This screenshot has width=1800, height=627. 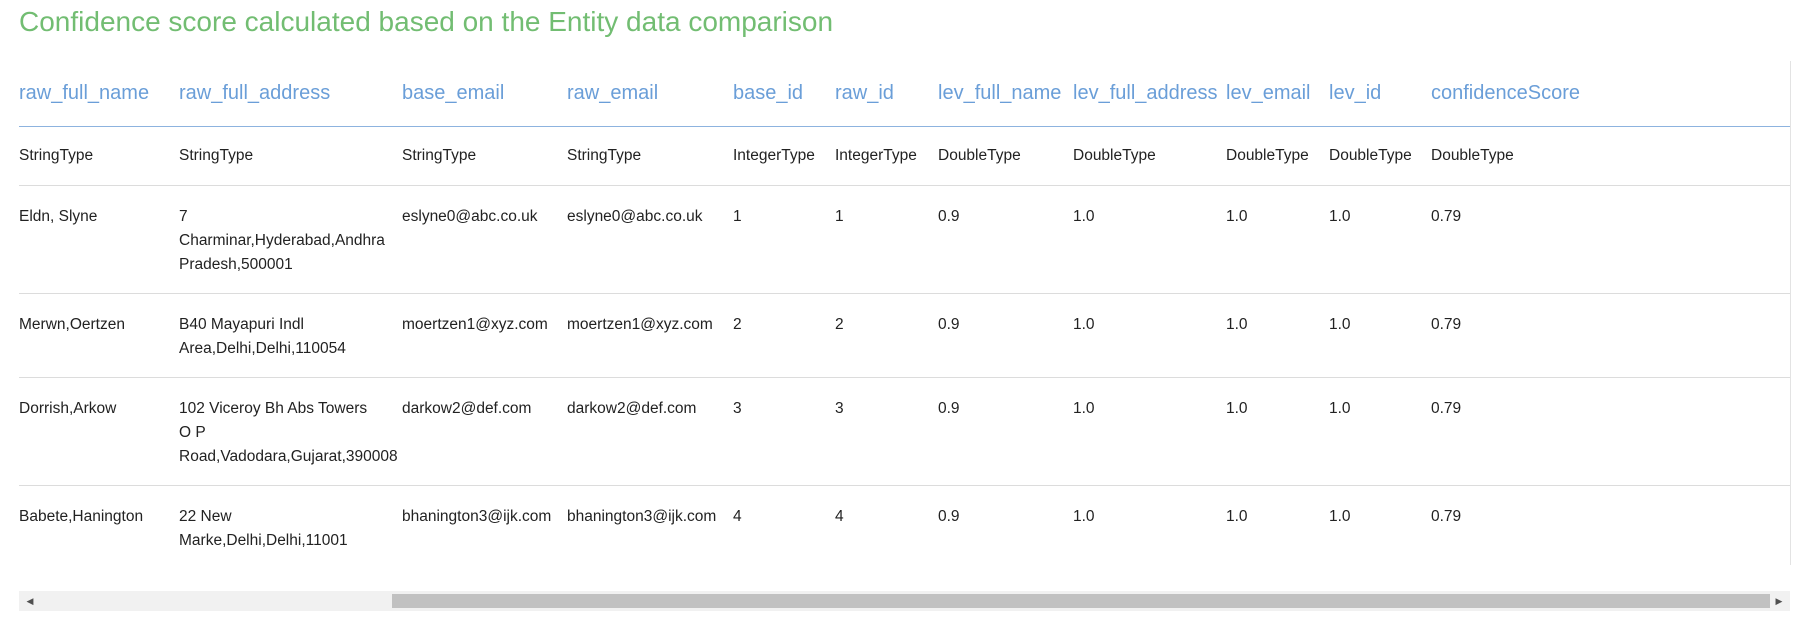 What do you see at coordinates (465, 431) in the screenshot?
I see `table-cell-base-email: darkow2@def.com` at bounding box center [465, 431].